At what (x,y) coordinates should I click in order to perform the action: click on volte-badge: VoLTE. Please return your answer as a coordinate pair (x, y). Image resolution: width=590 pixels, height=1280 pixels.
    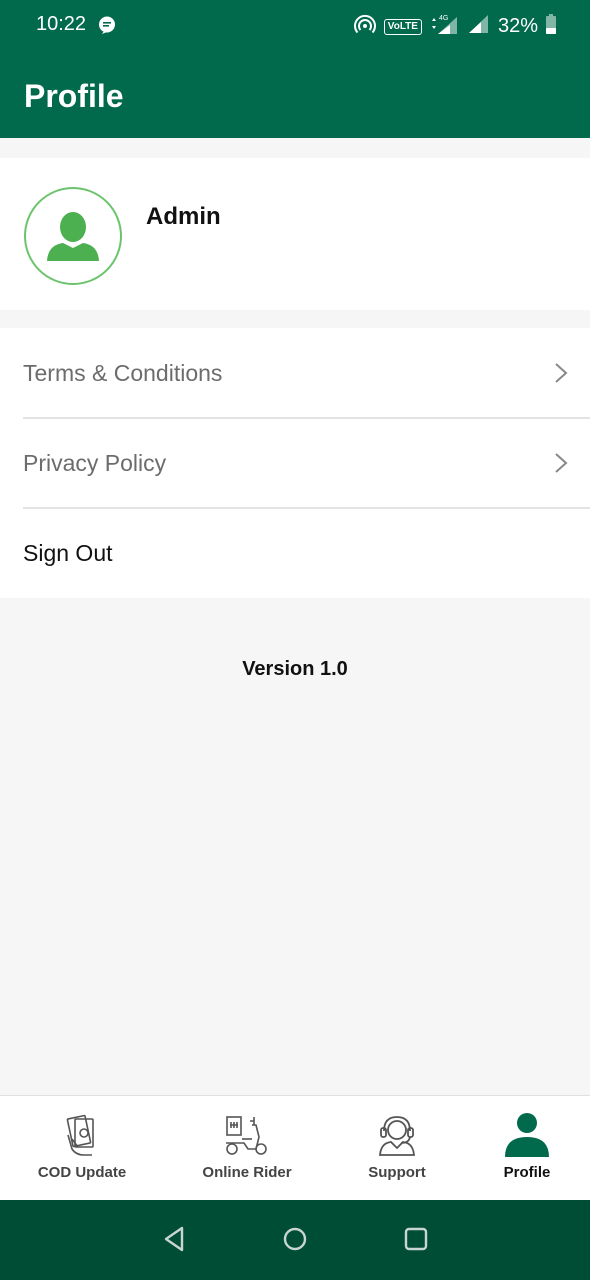
    Looking at the image, I should click on (402, 26).